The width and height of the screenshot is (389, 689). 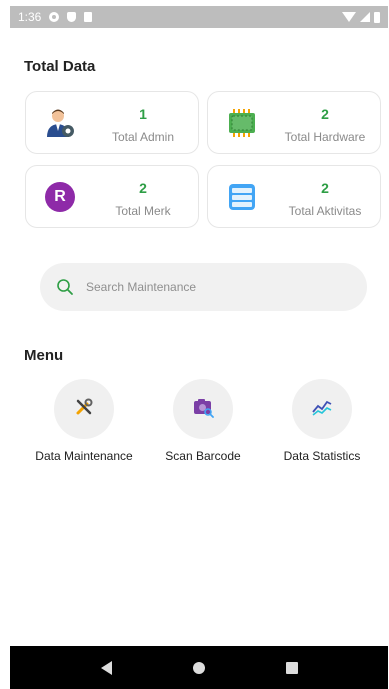 I want to click on home-icon, so click(x=198, y=667).